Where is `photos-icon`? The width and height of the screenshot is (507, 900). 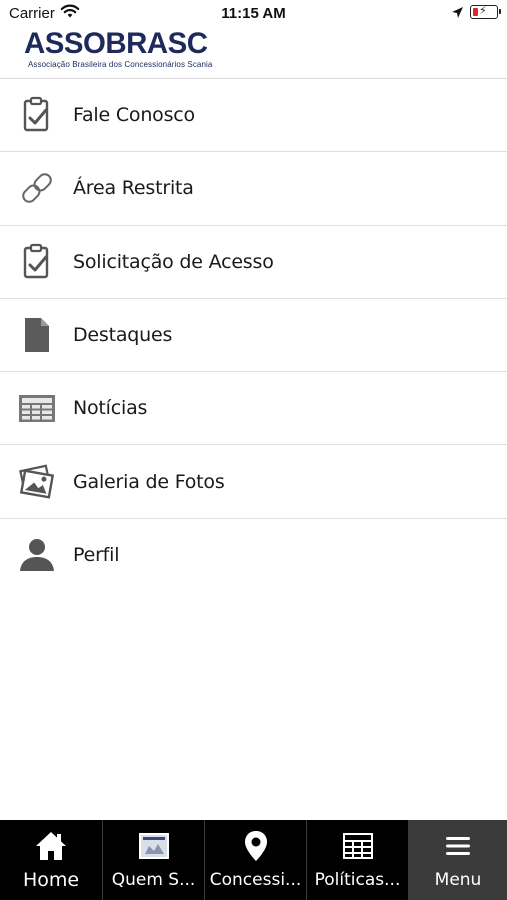 photos-icon is located at coordinates (37, 482).